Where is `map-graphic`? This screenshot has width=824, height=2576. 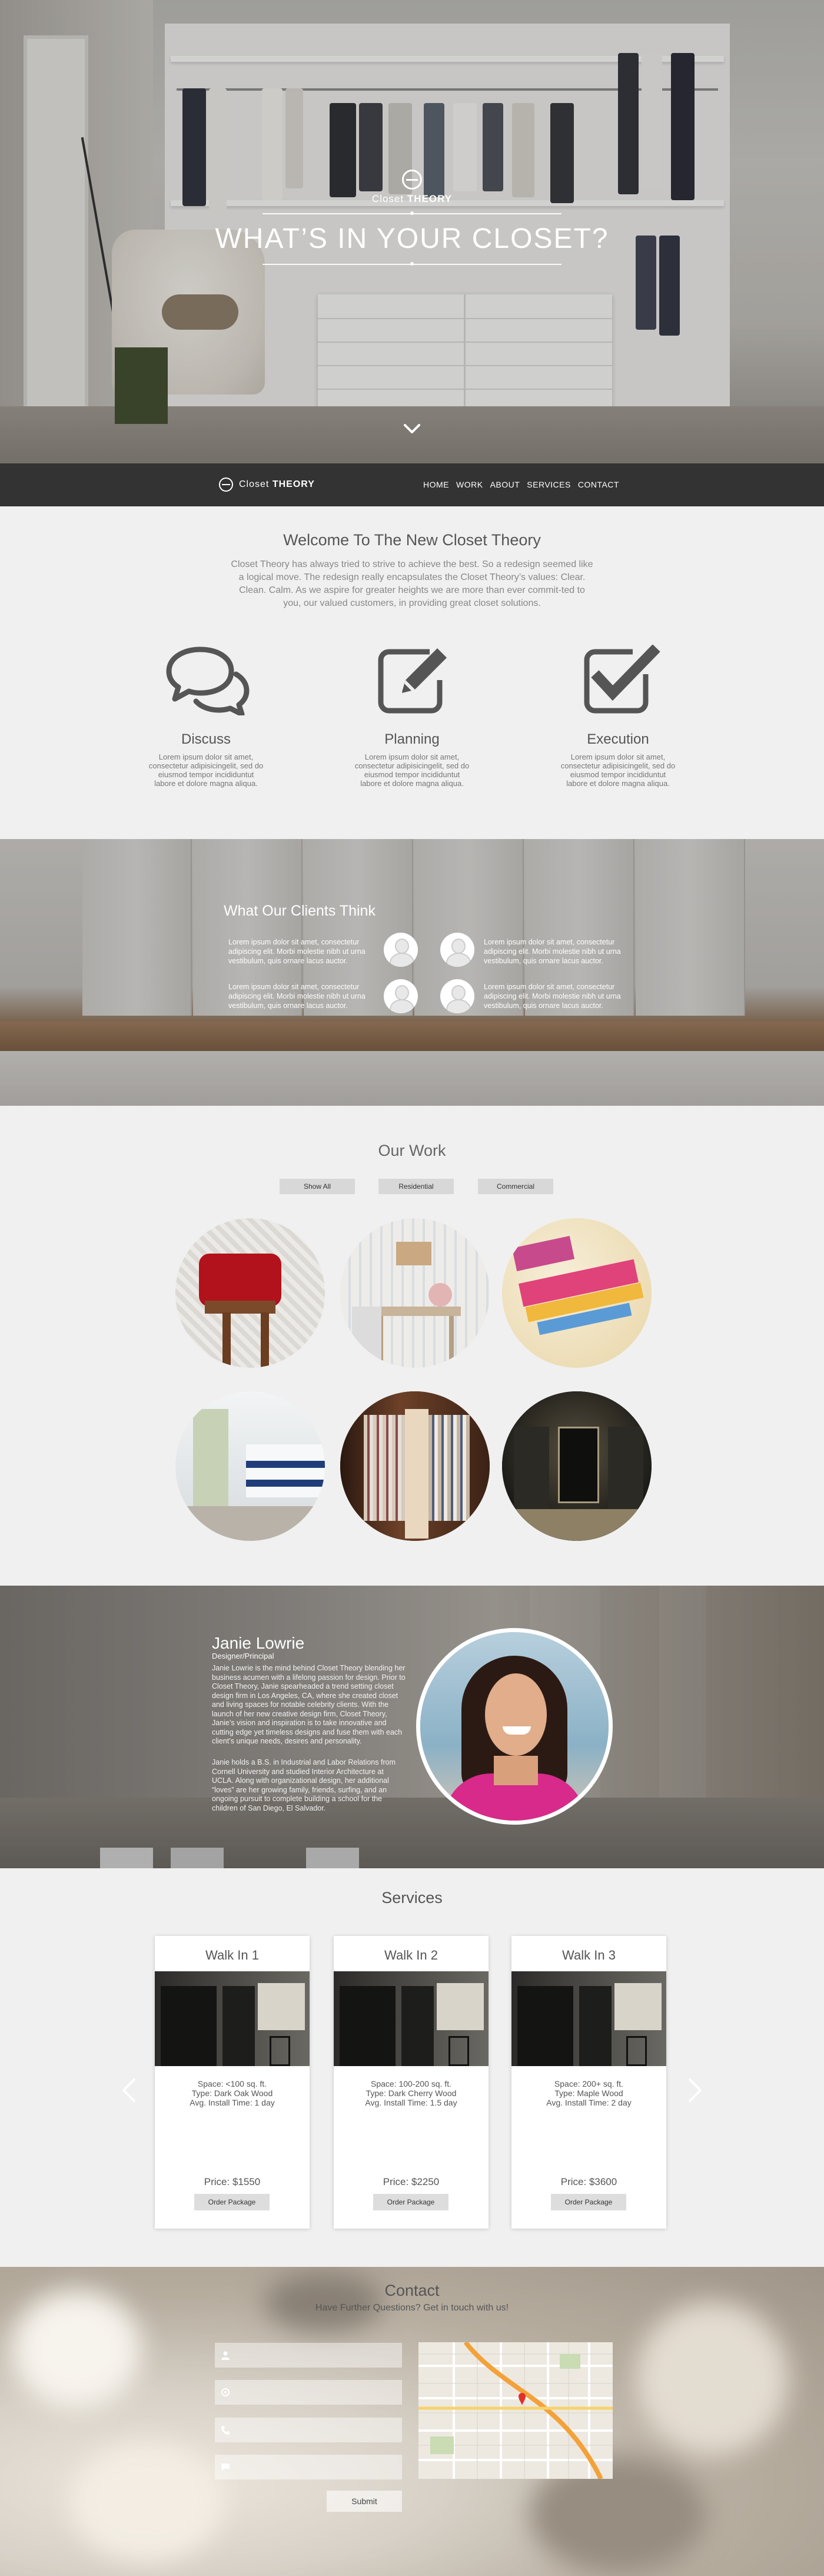 map-graphic is located at coordinates (515, 2410).